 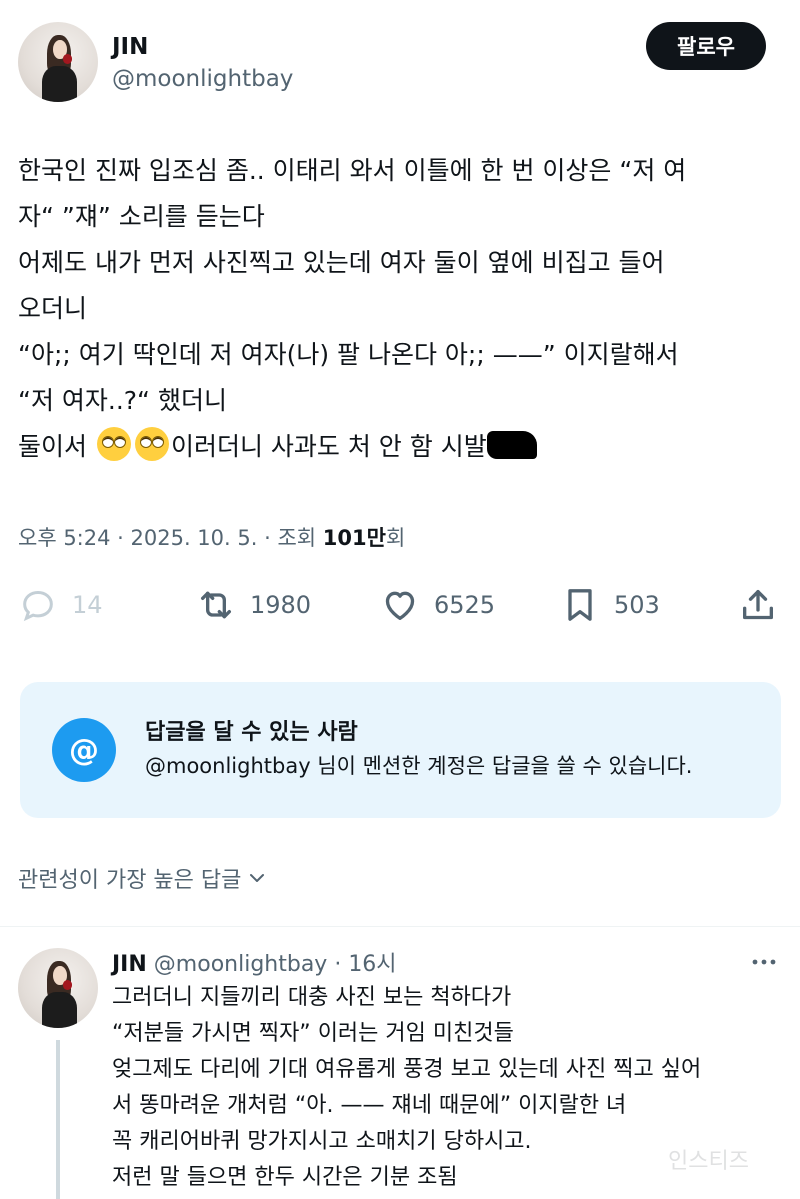 I want to click on watermark: 인스티즈, so click(x=708, y=1161).